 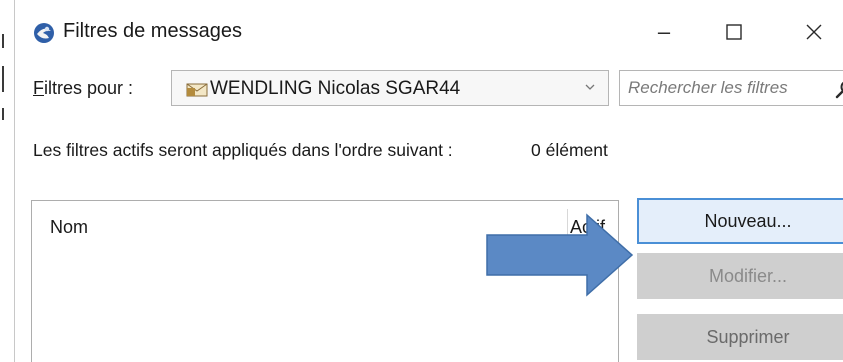 I want to click on filter-search-field, so click(x=731, y=88).